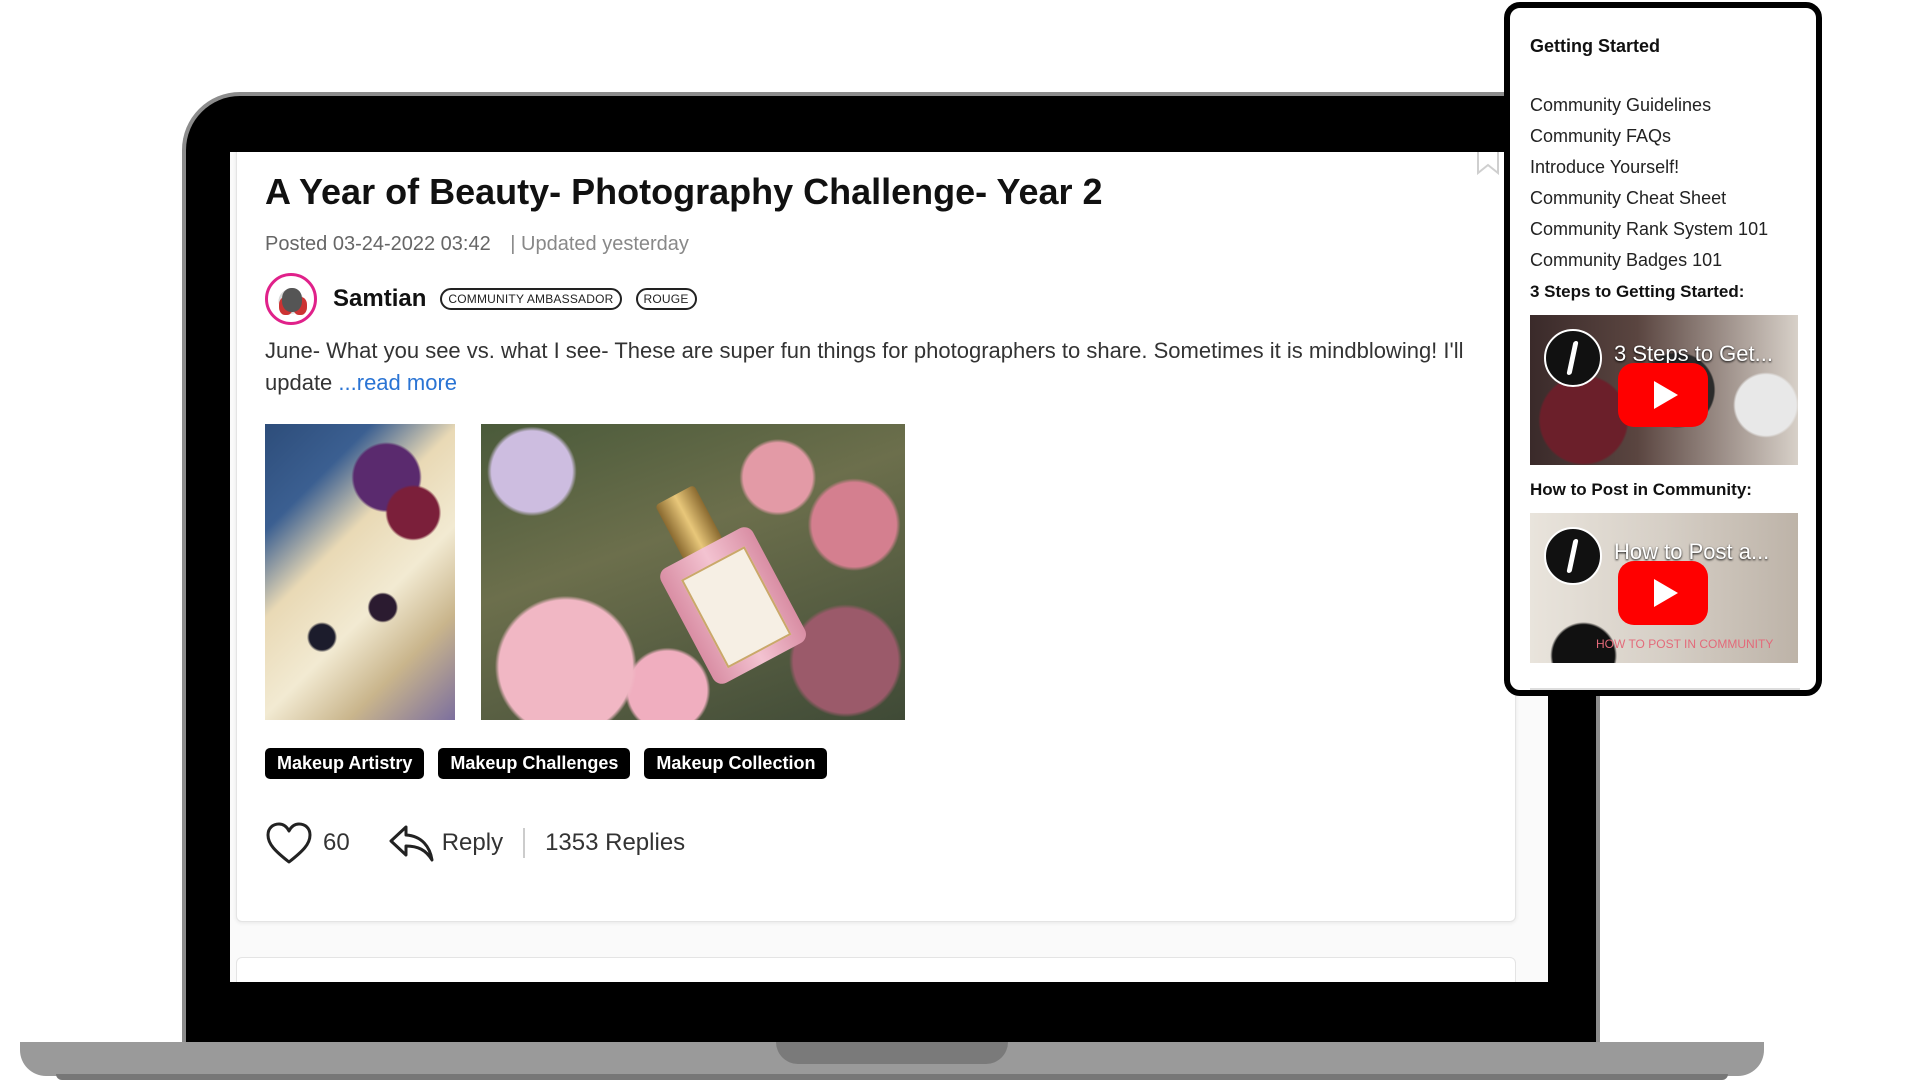 This screenshot has height=1080, width=1920. What do you see at coordinates (289, 843) in the screenshot?
I see `heart-icon` at bounding box center [289, 843].